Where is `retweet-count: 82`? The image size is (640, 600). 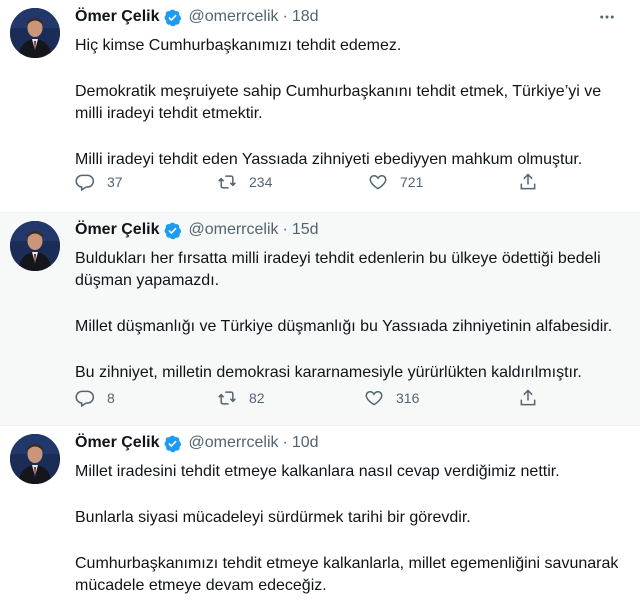 retweet-count: 82 is located at coordinates (257, 398).